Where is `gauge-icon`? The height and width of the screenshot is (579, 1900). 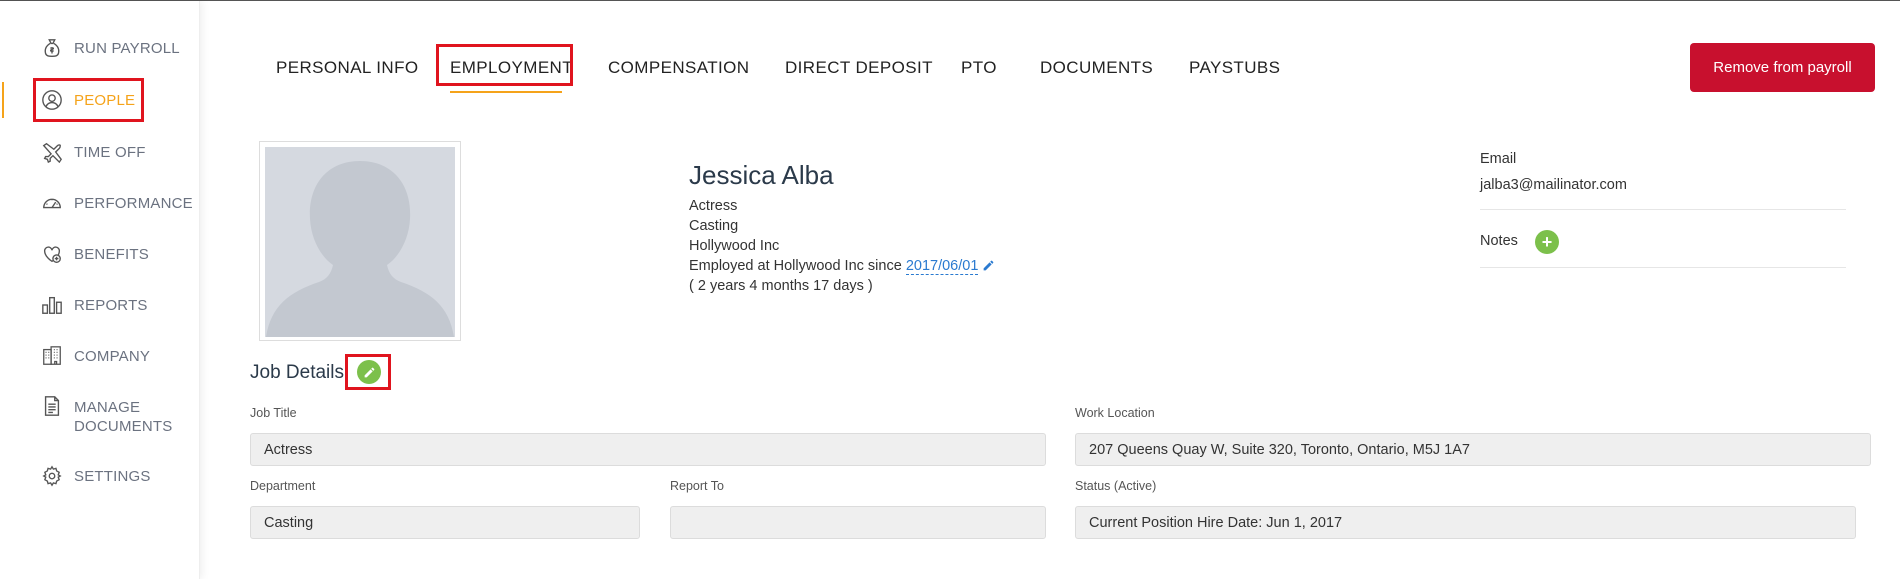 gauge-icon is located at coordinates (52, 203).